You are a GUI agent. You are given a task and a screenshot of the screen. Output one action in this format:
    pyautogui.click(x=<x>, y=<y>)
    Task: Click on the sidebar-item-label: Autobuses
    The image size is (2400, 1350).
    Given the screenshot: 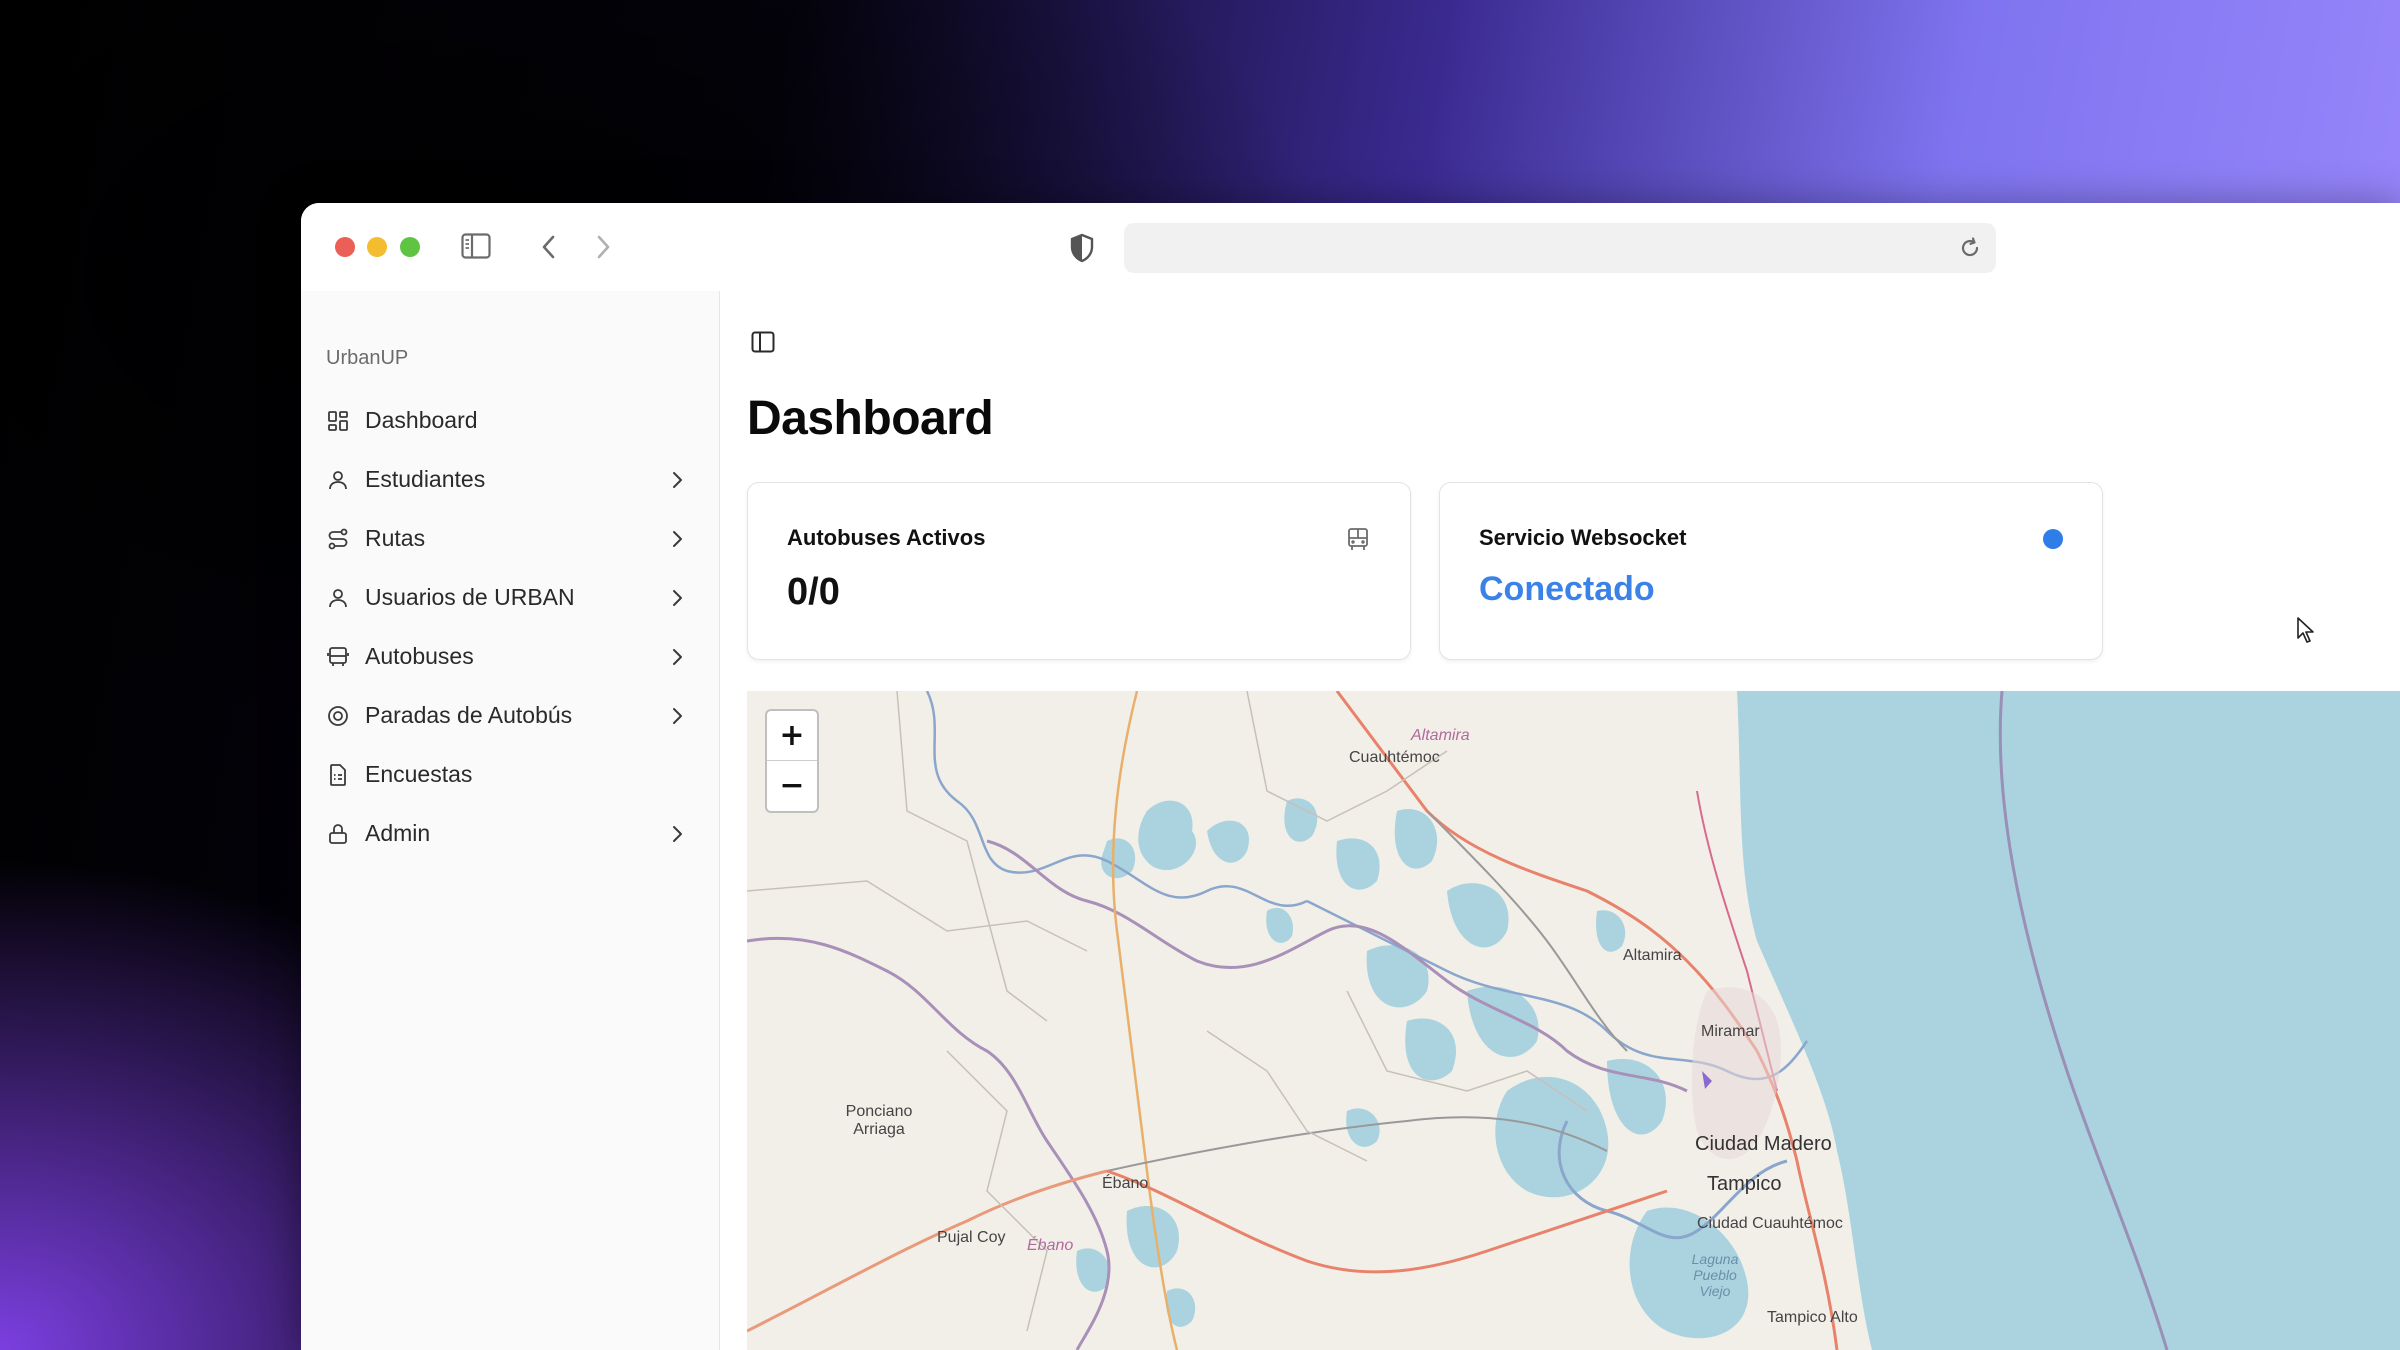 What is the action you would take?
    pyautogui.click(x=419, y=656)
    